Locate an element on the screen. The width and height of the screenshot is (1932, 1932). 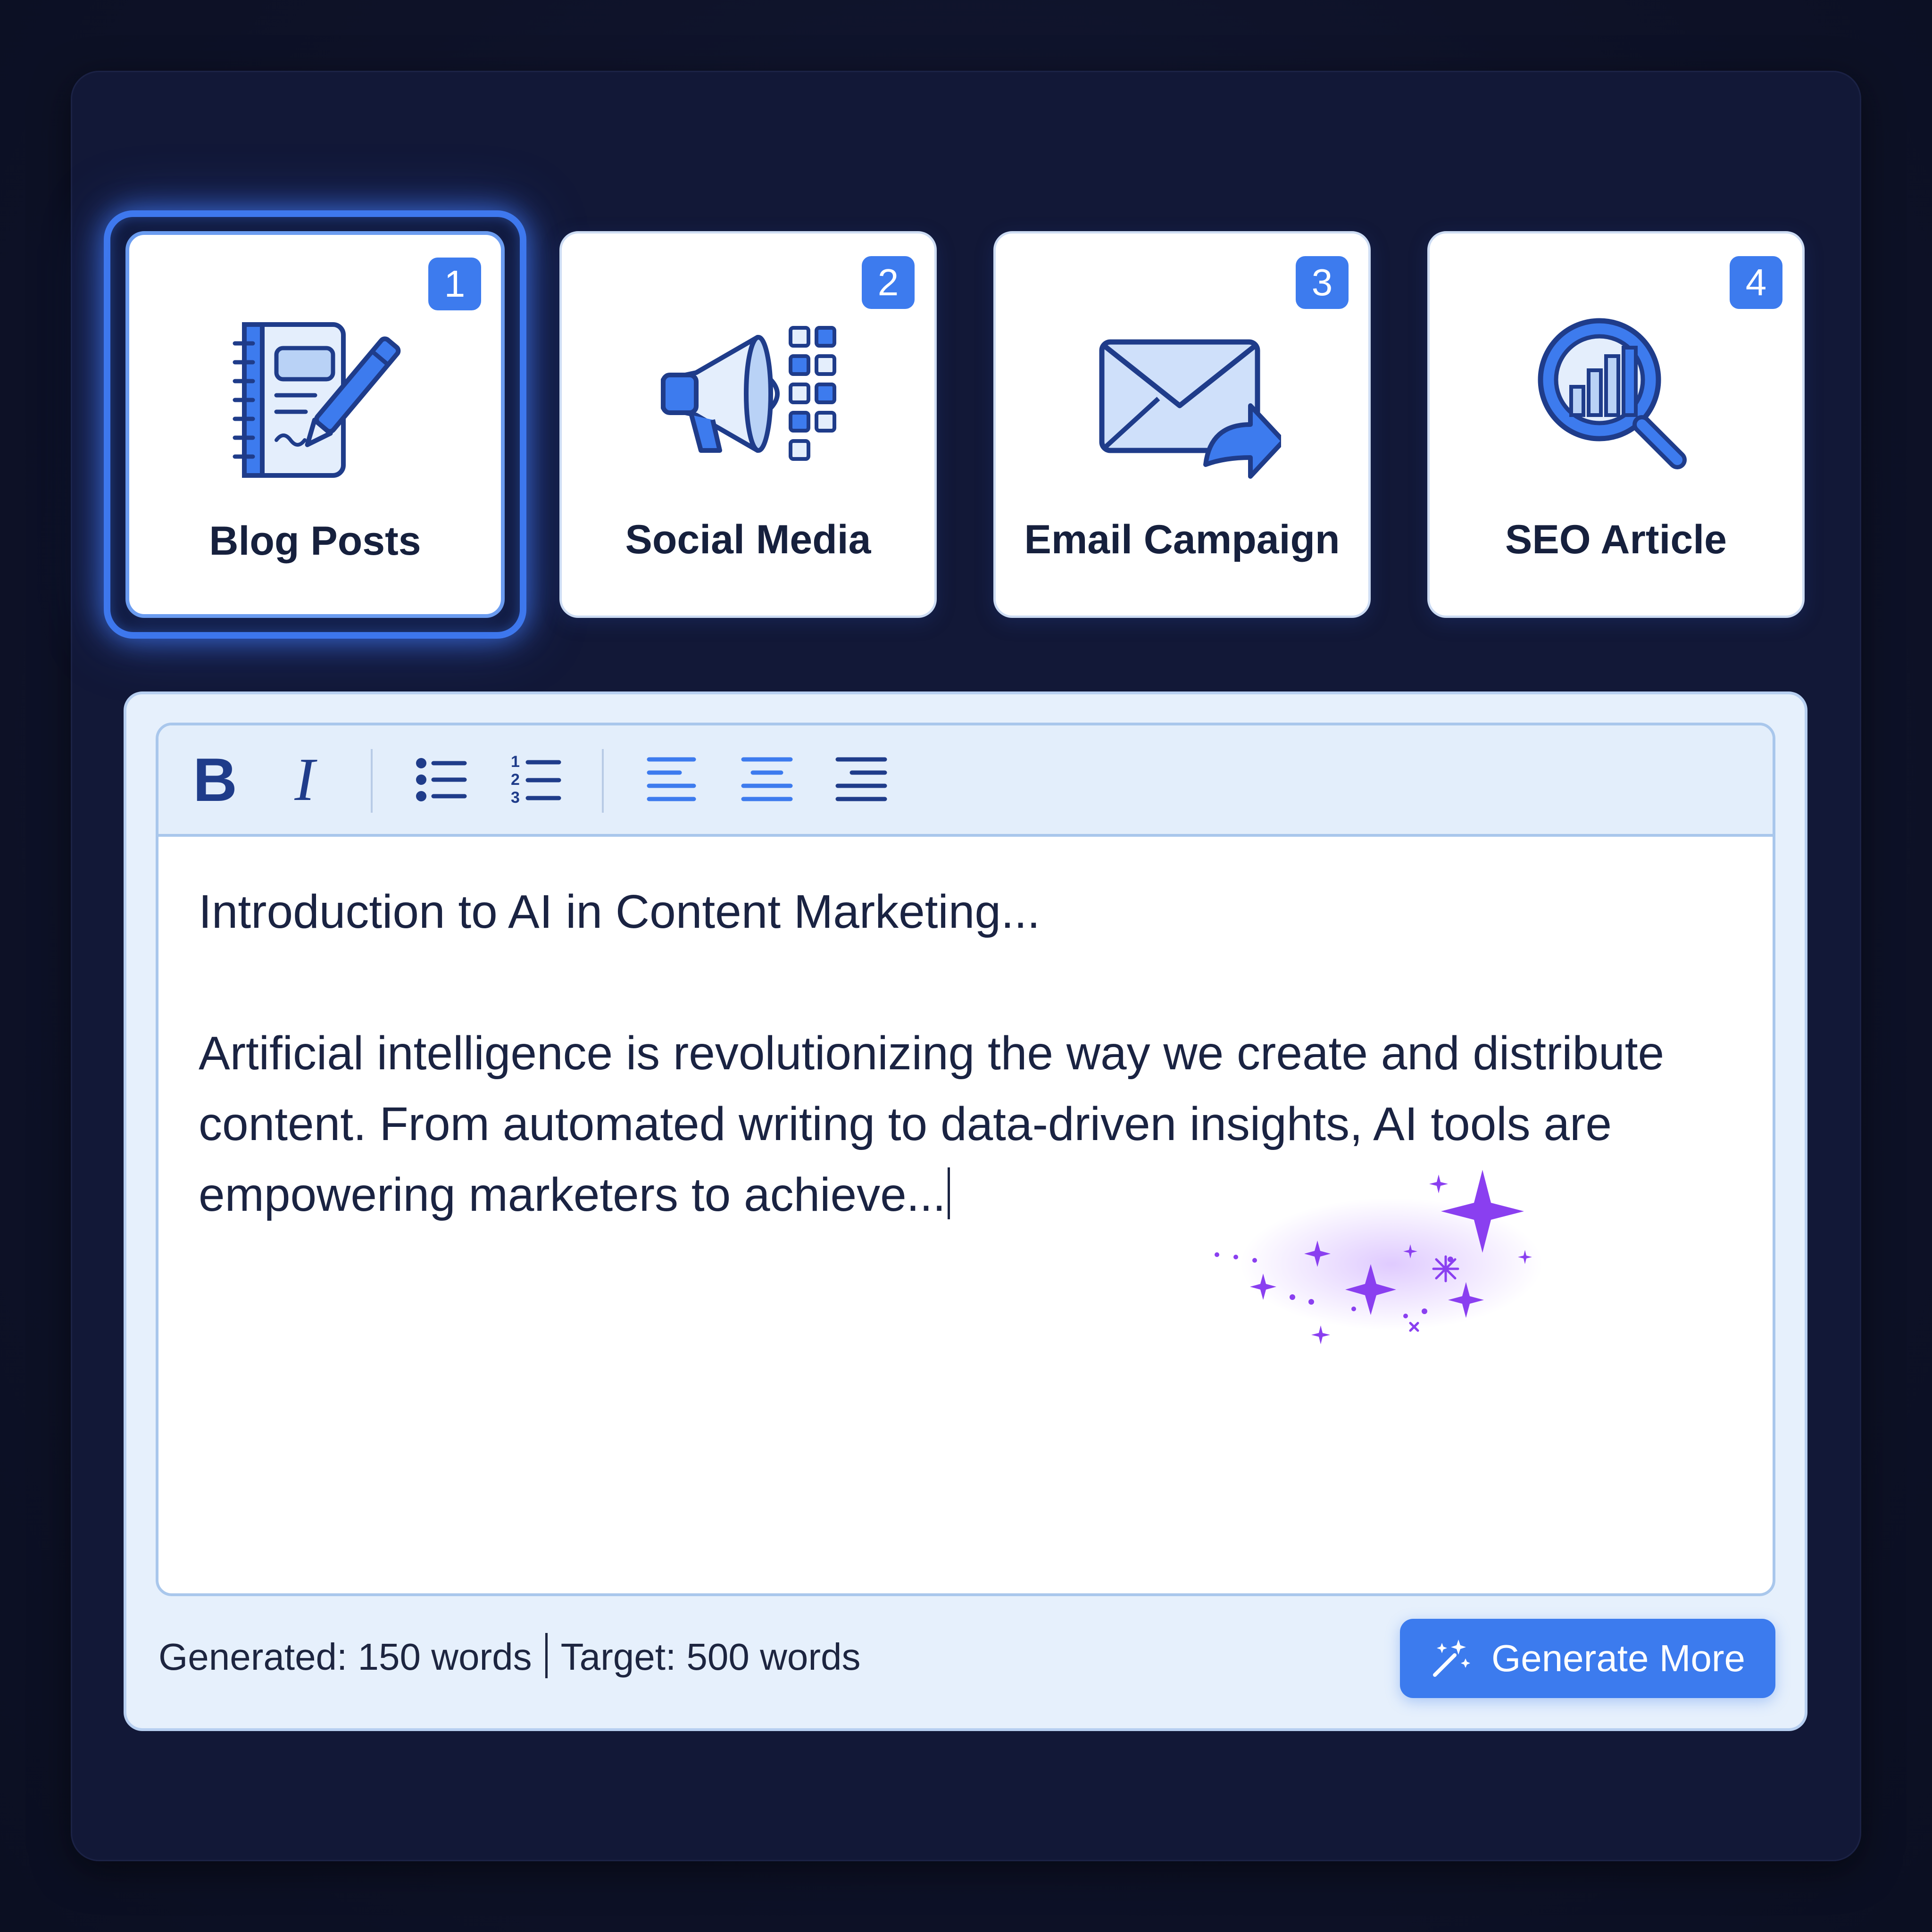
sparkles-icon is located at coordinates (1378, 1257).